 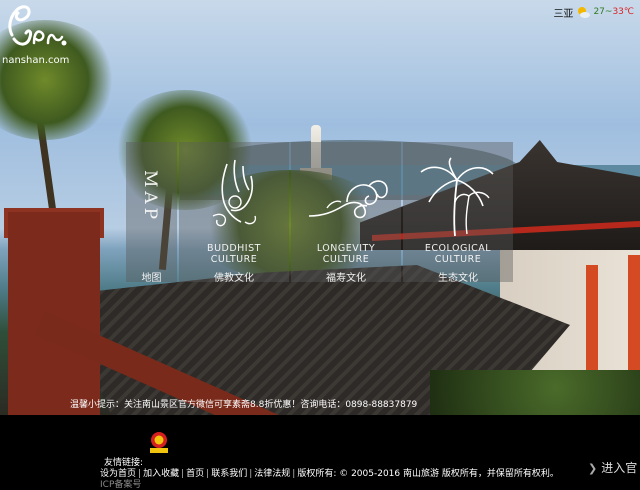 I want to click on ecological-label-en-1: ECOLOGICAL, so click(x=458, y=248).